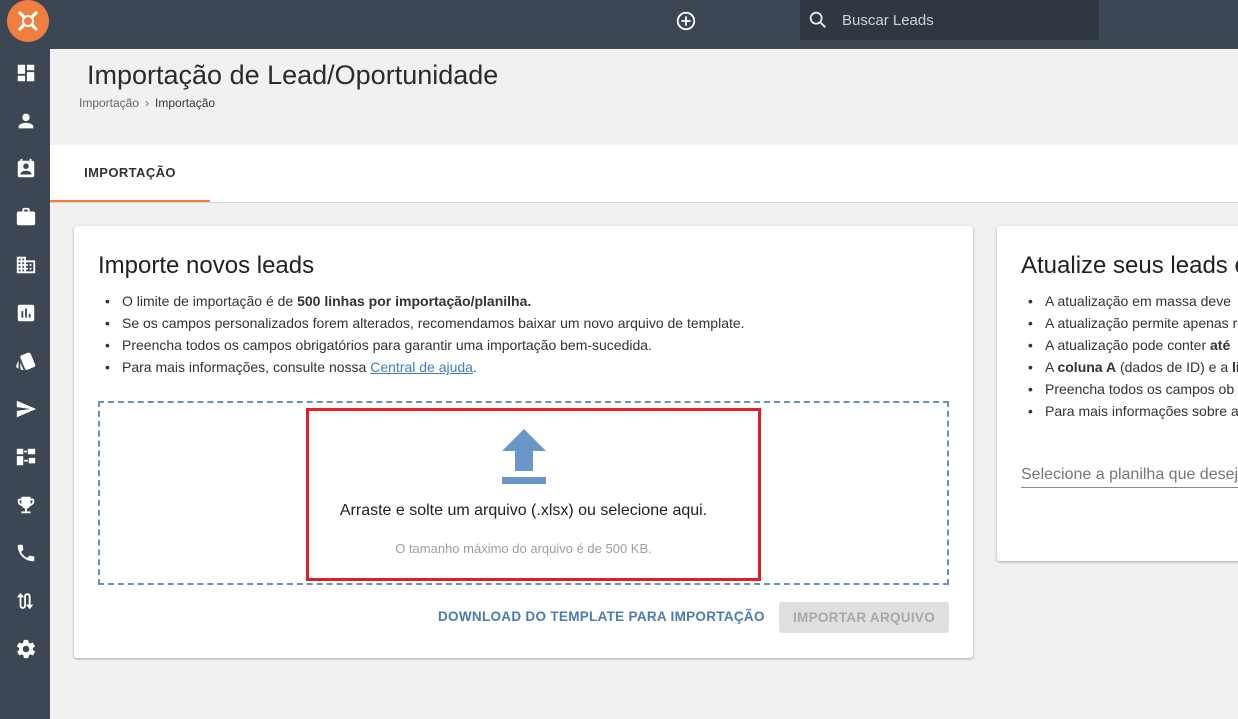 Image resolution: width=1238 pixels, height=719 pixels. I want to click on list-item: A atualização em massa deve, so click(1129, 303).